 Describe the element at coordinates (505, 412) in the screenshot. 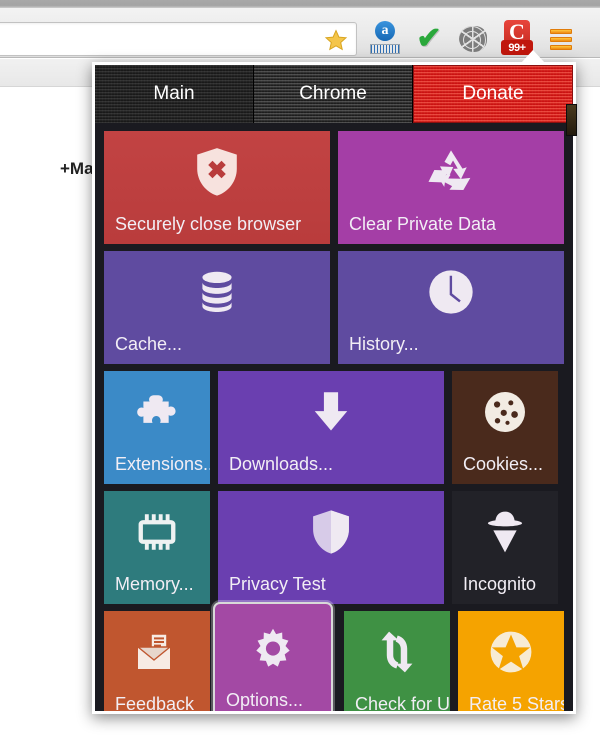

I see `cookie-icon` at that location.